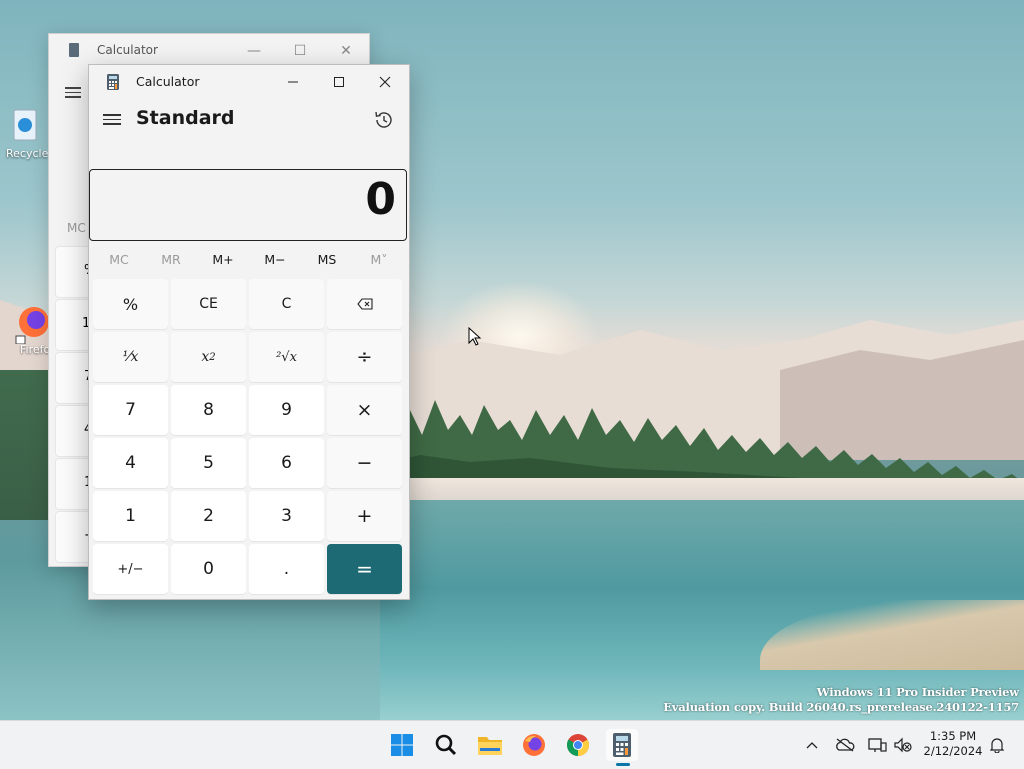  I want to click on volume-button, so click(903, 745).